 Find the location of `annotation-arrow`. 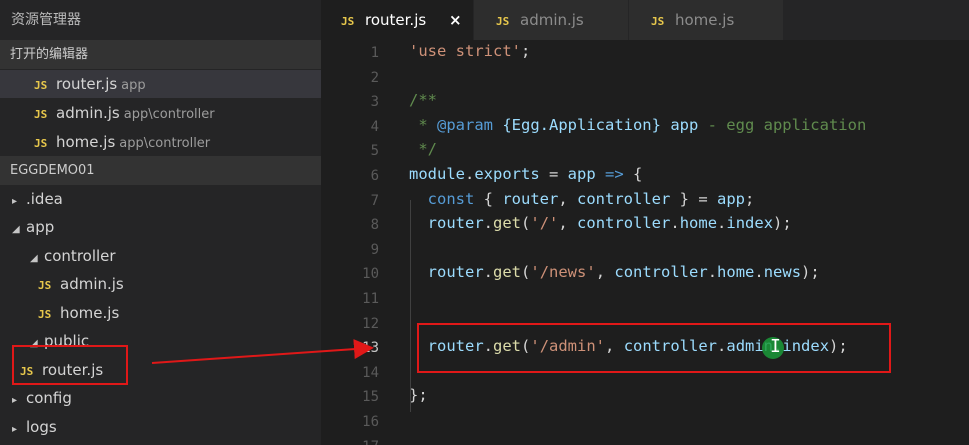

annotation-arrow is located at coordinates (262, 351).